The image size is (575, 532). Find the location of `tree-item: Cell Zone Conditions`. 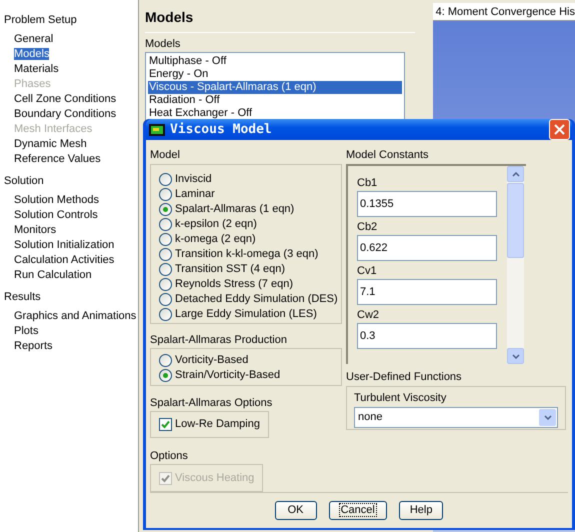

tree-item: Cell Zone Conditions is located at coordinates (65, 99).